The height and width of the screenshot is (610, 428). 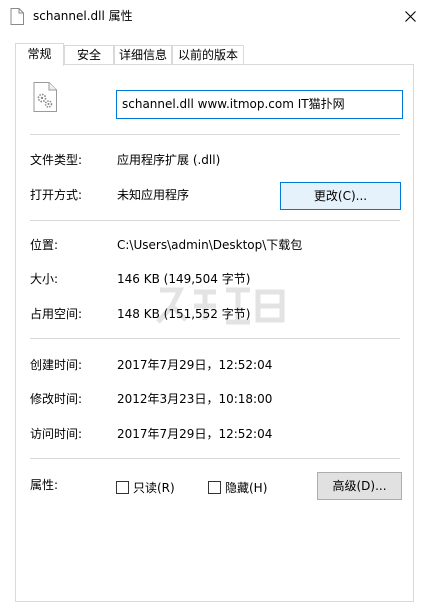 What do you see at coordinates (56, 160) in the screenshot?
I see `file-type-label: 文件类型:` at bounding box center [56, 160].